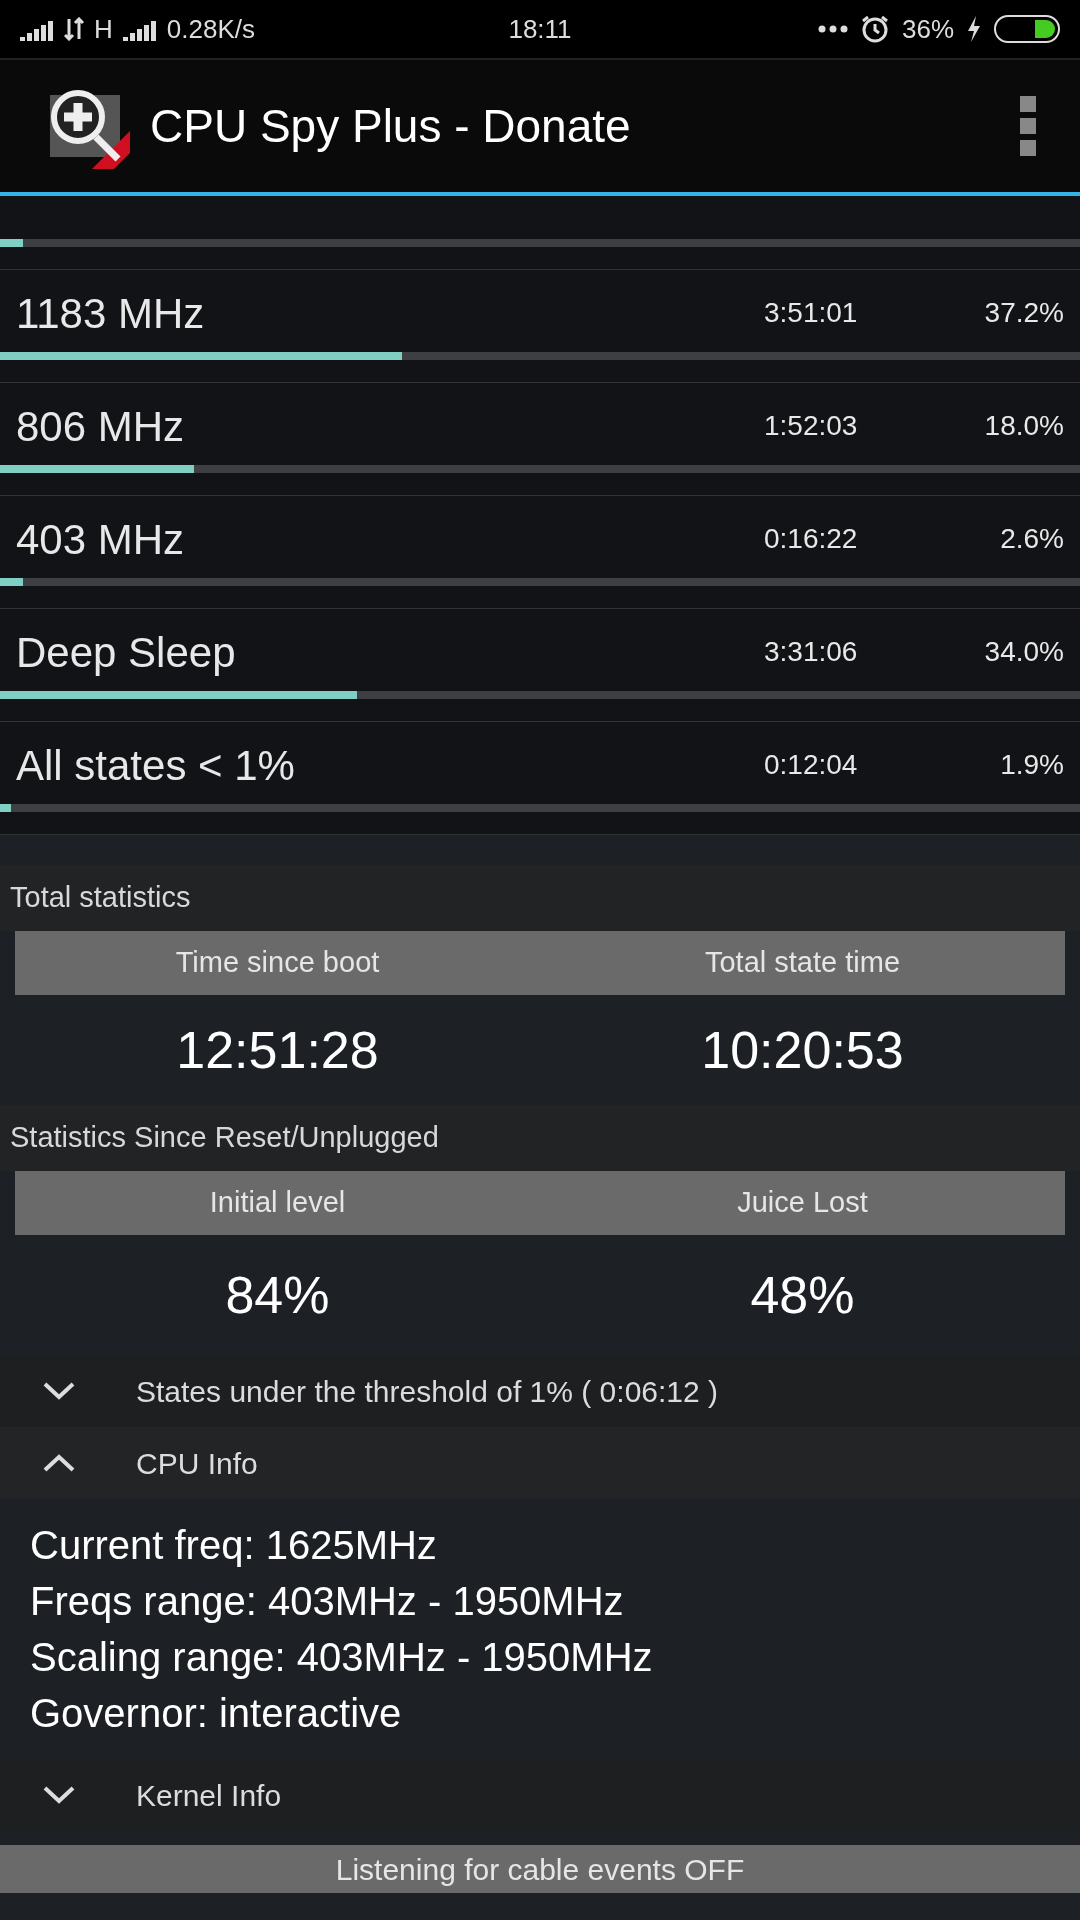 The height and width of the screenshot is (1920, 1080). Describe the element at coordinates (126, 652) in the screenshot. I see `state-name: Deep Sleep` at that location.